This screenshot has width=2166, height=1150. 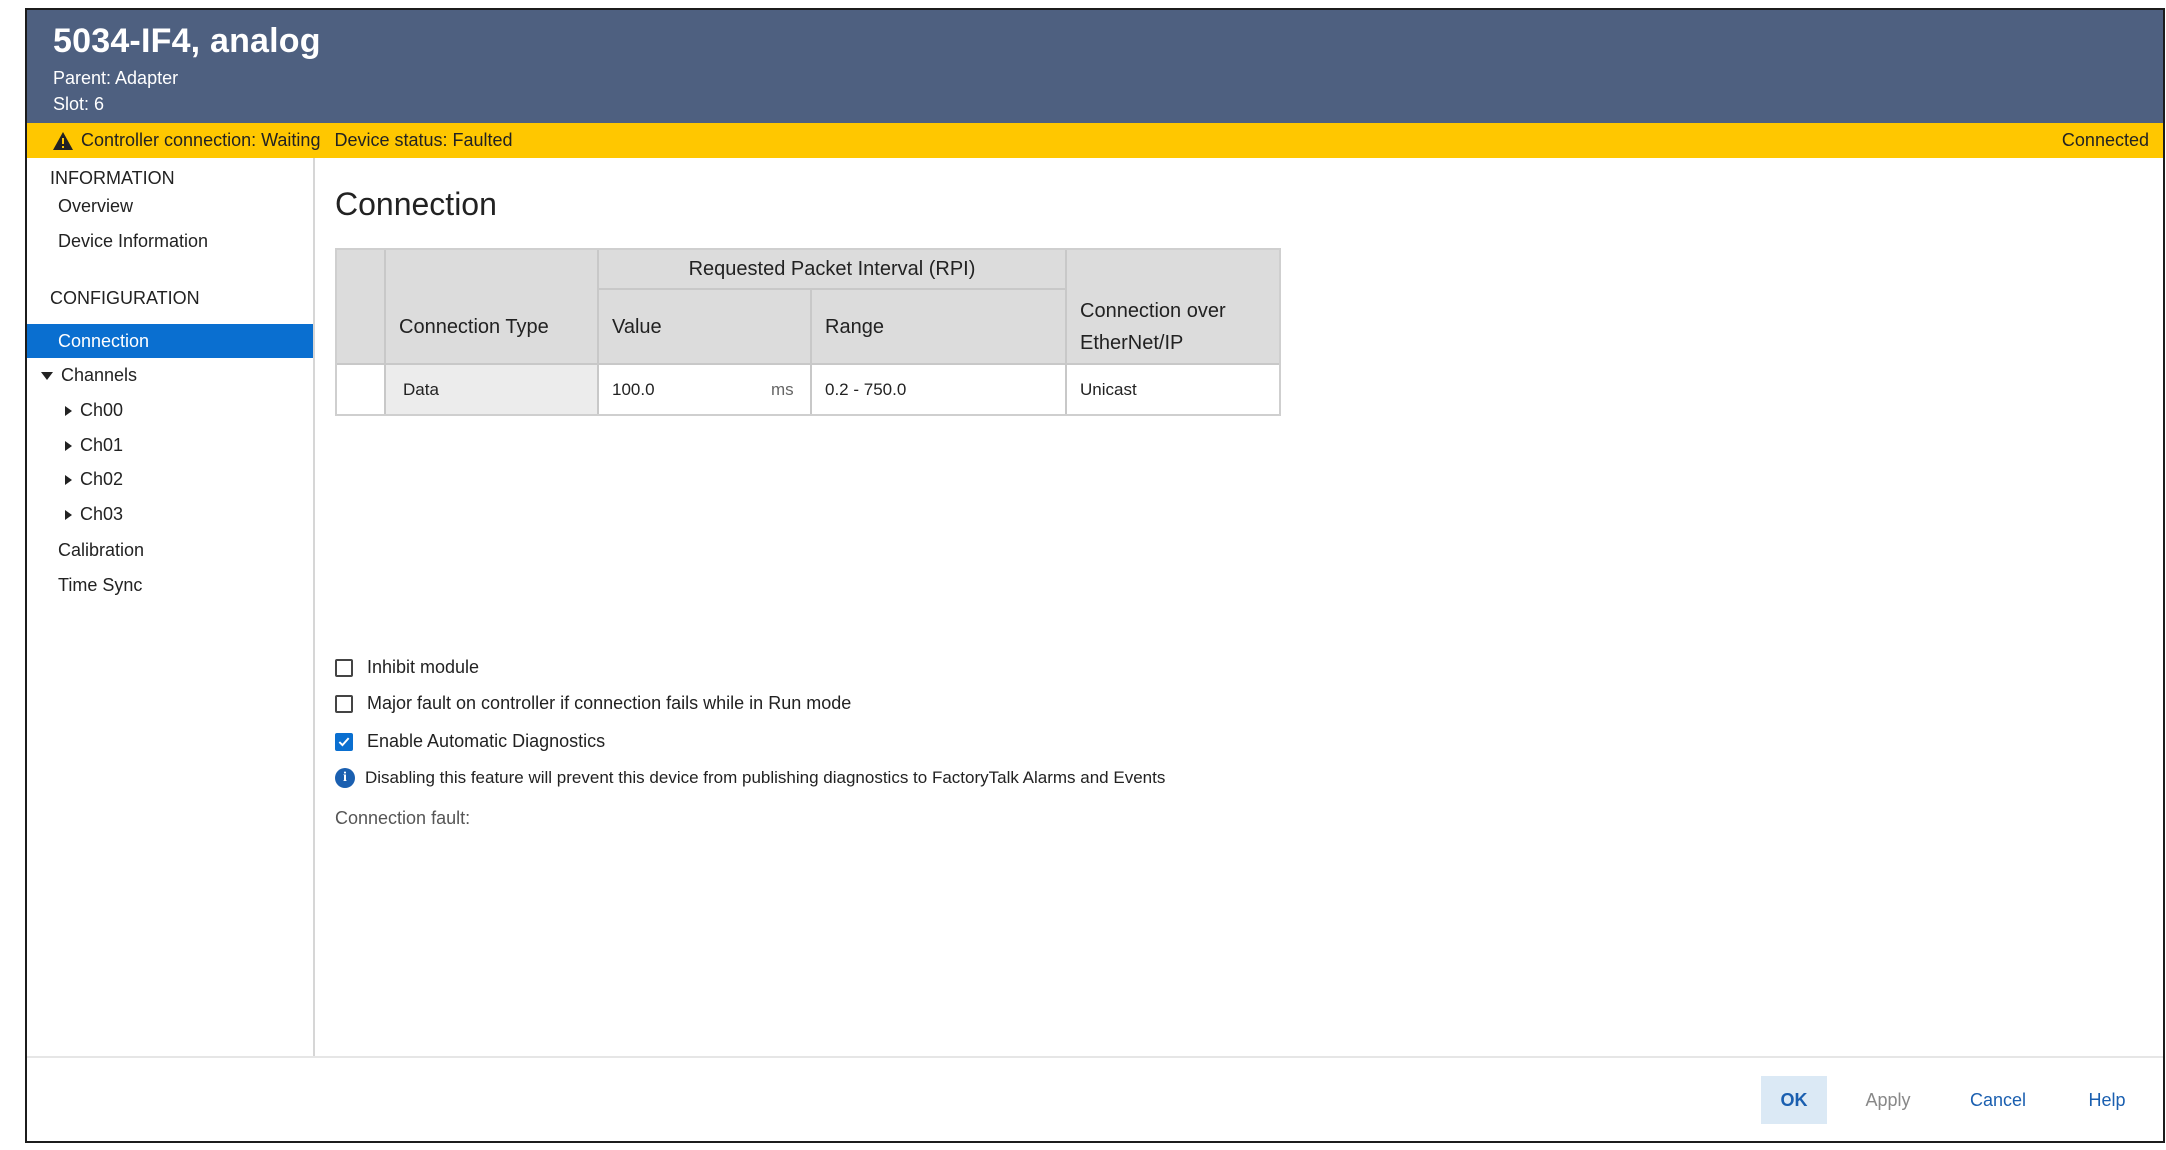 What do you see at coordinates (633, 390) in the screenshot?
I see `rpi-value-input: 100.0` at bounding box center [633, 390].